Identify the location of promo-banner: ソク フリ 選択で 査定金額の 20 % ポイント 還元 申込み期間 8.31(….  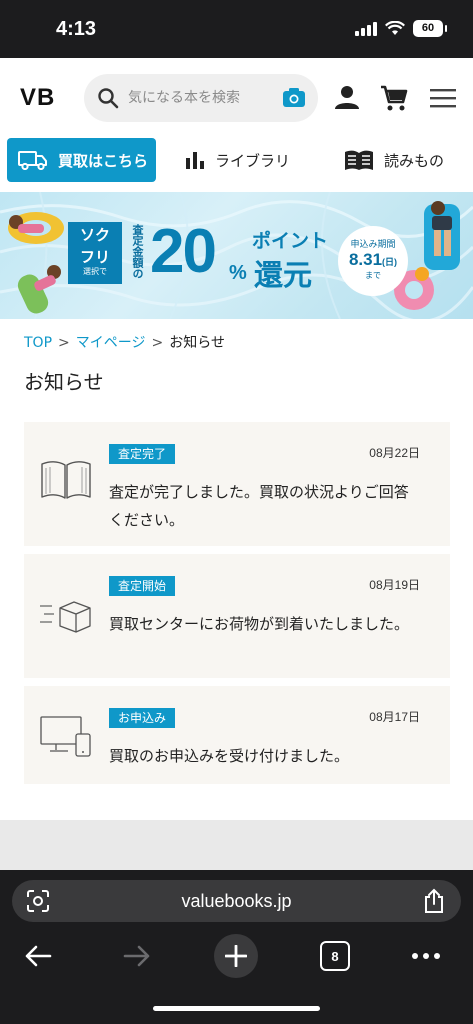
(236, 255).